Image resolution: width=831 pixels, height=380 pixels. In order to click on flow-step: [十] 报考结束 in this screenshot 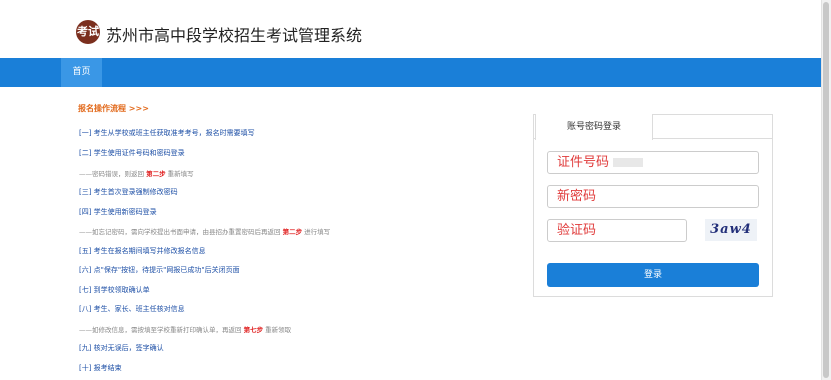, I will do `click(100, 368)`.